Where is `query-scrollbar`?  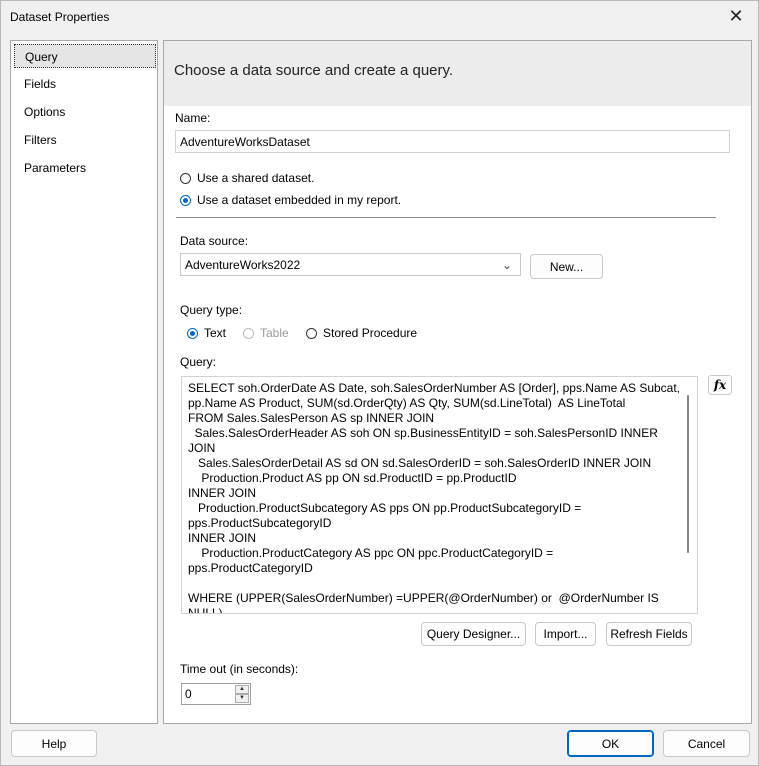 query-scrollbar is located at coordinates (688, 474).